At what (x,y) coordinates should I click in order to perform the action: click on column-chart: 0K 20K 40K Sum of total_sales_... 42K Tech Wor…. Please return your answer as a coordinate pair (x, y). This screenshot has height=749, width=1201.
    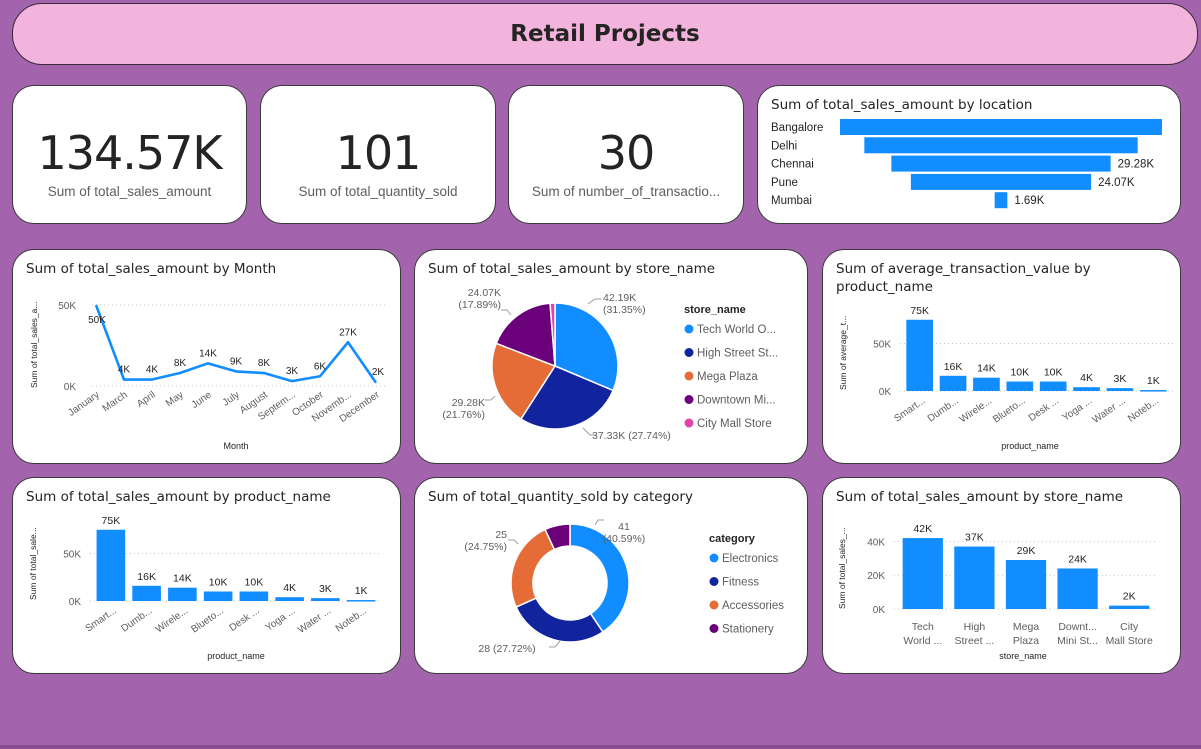
    Looking at the image, I should click on (997, 592).